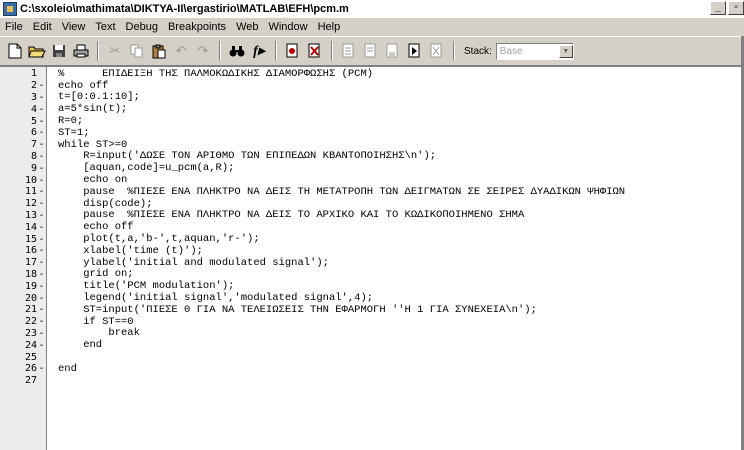  Describe the element at coordinates (193, 262) in the screenshot. I see `code-text: ylabel('initial and modulated signal');` at that location.